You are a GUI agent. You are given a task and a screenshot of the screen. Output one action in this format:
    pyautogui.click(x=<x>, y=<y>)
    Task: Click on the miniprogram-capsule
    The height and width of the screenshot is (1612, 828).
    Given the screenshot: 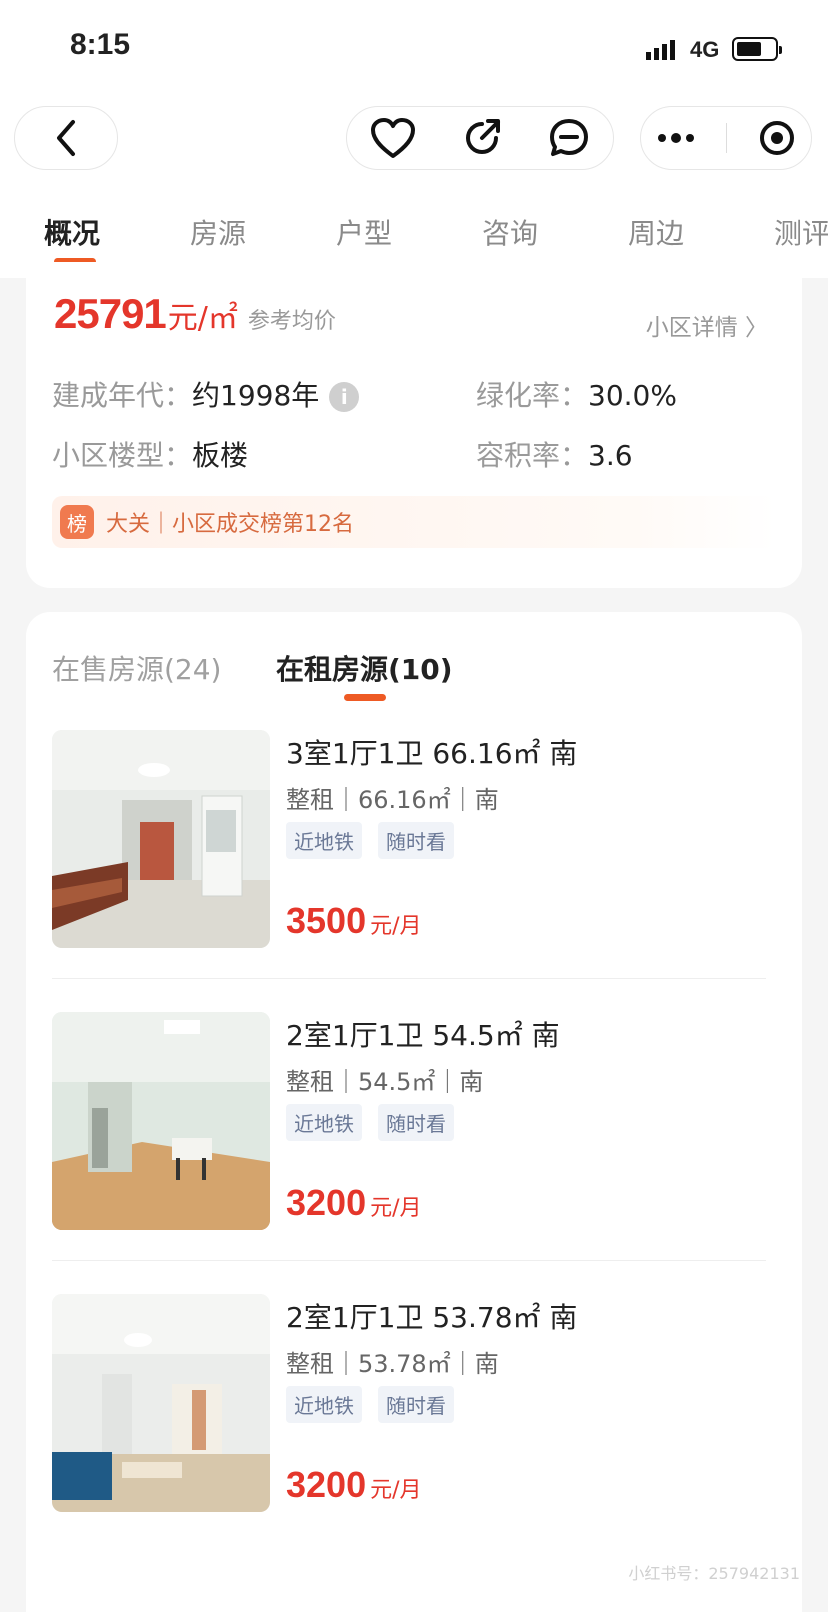 What is the action you would take?
    pyautogui.click(x=726, y=138)
    